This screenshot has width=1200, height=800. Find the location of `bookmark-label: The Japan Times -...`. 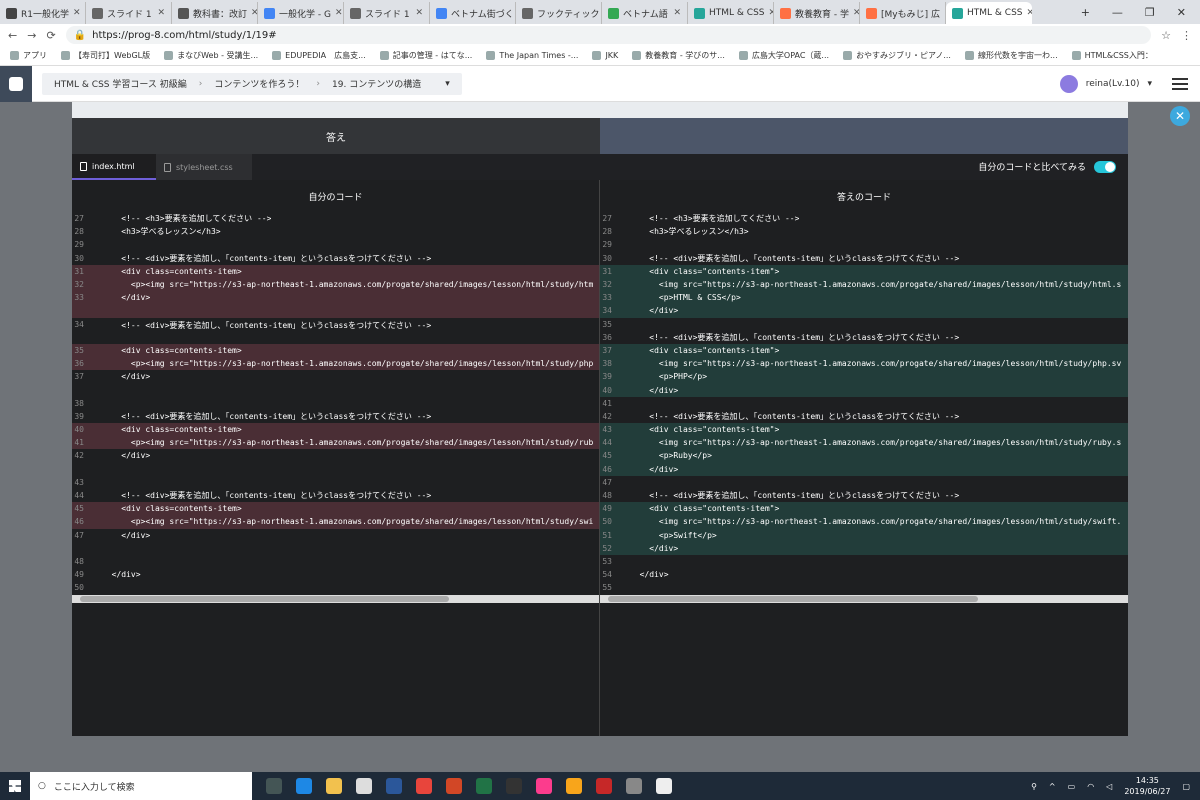

bookmark-label: The Japan Times -... is located at coordinates (539, 55).